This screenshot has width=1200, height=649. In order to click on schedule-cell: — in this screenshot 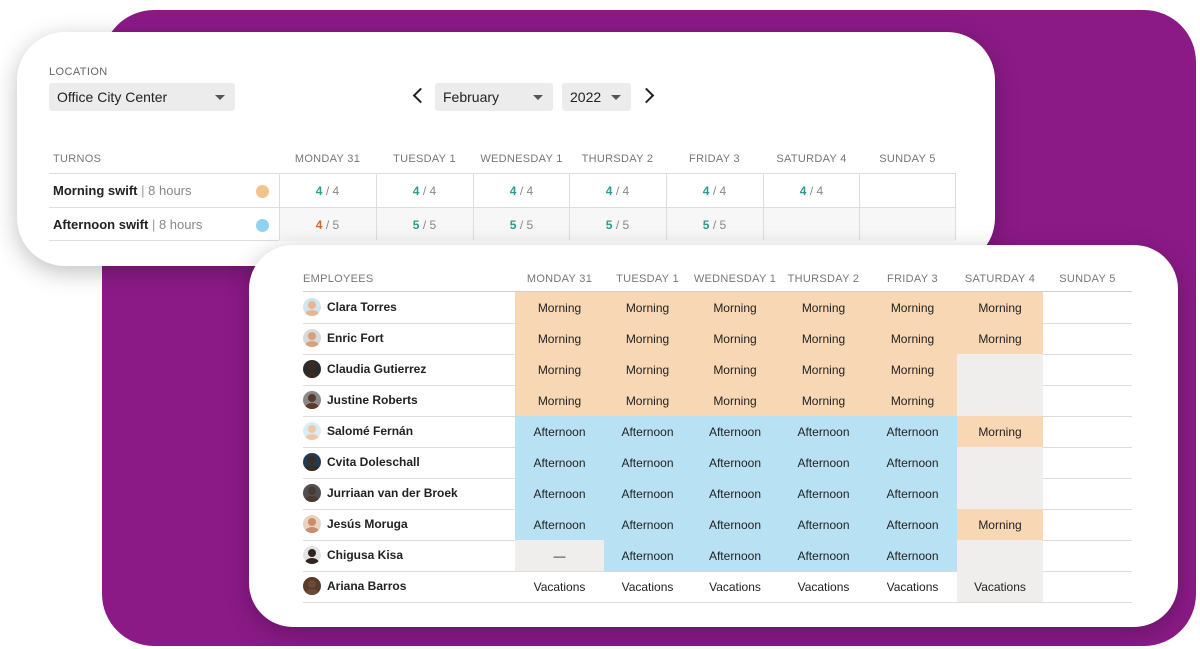, I will do `click(559, 555)`.